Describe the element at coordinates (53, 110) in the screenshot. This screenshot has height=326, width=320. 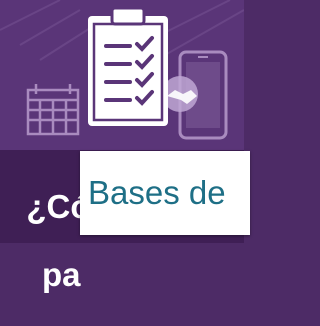
I see `calendar-icon` at that location.